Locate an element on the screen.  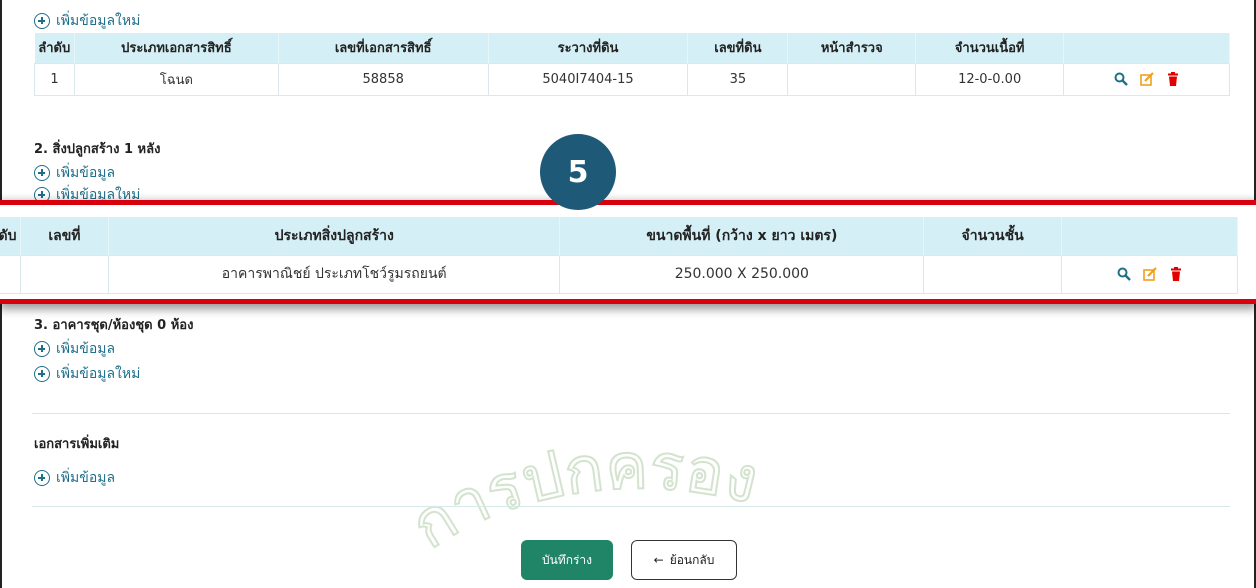
section3-title: 3. อาคารชุด/ห้องชุด 0 ห้อง is located at coordinates (114, 325).